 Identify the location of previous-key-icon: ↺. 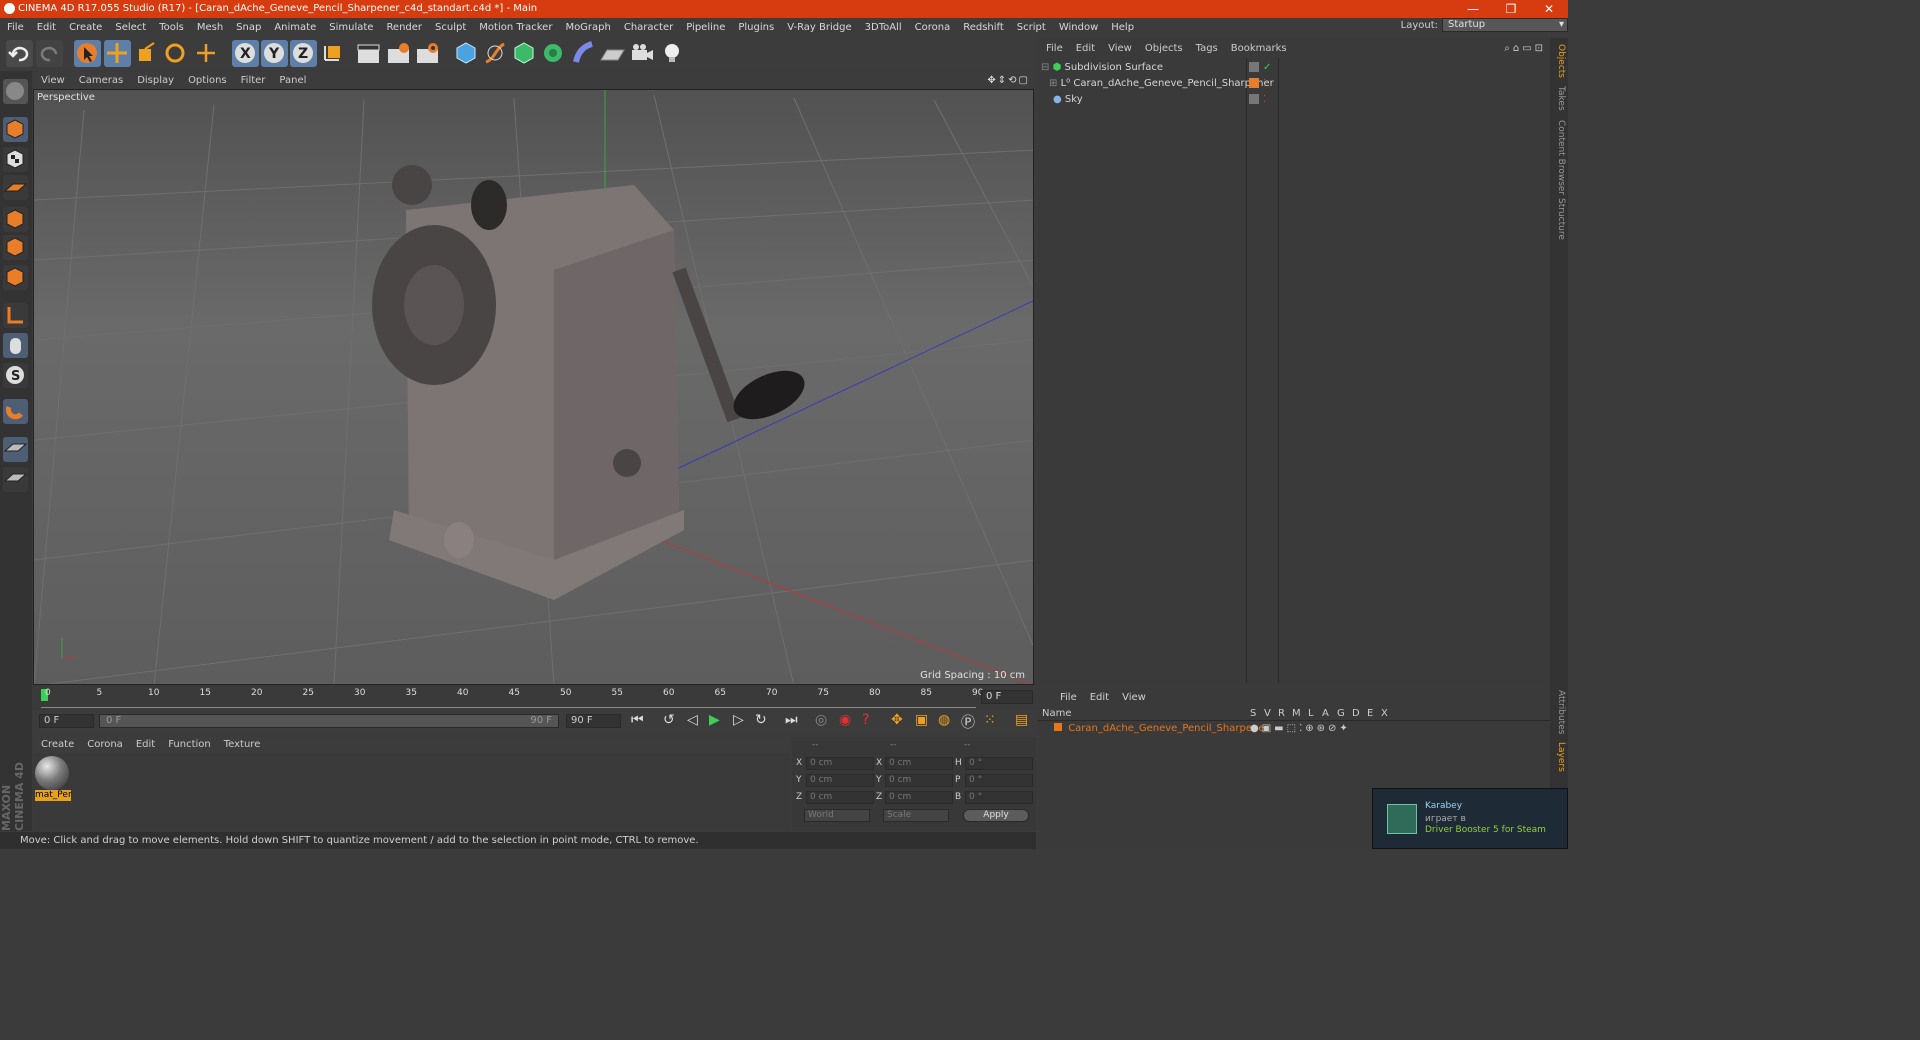
(669, 720).